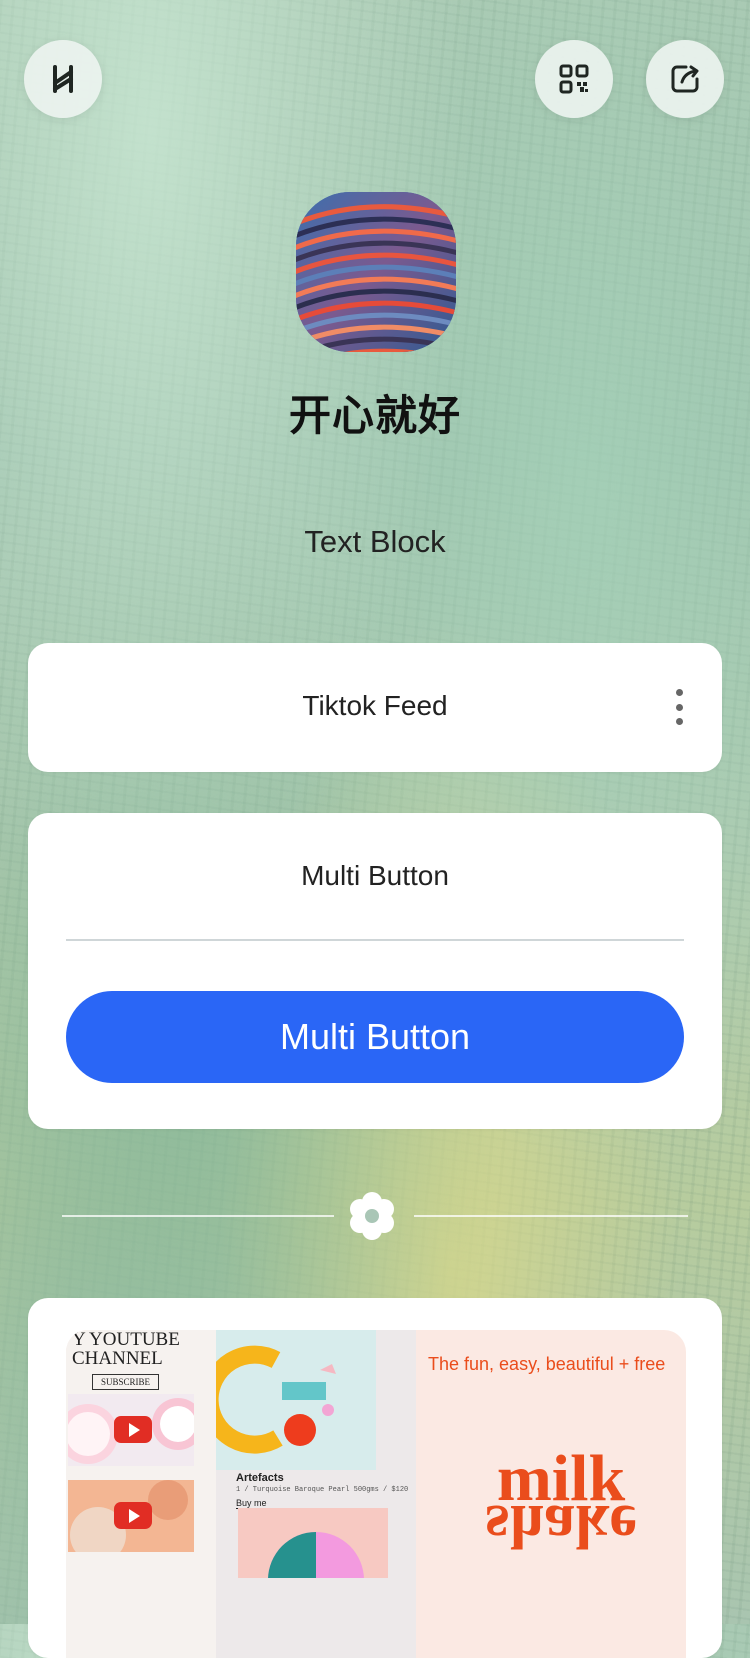  What do you see at coordinates (375, 940) in the screenshot?
I see `card-divider` at bounding box center [375, 940].